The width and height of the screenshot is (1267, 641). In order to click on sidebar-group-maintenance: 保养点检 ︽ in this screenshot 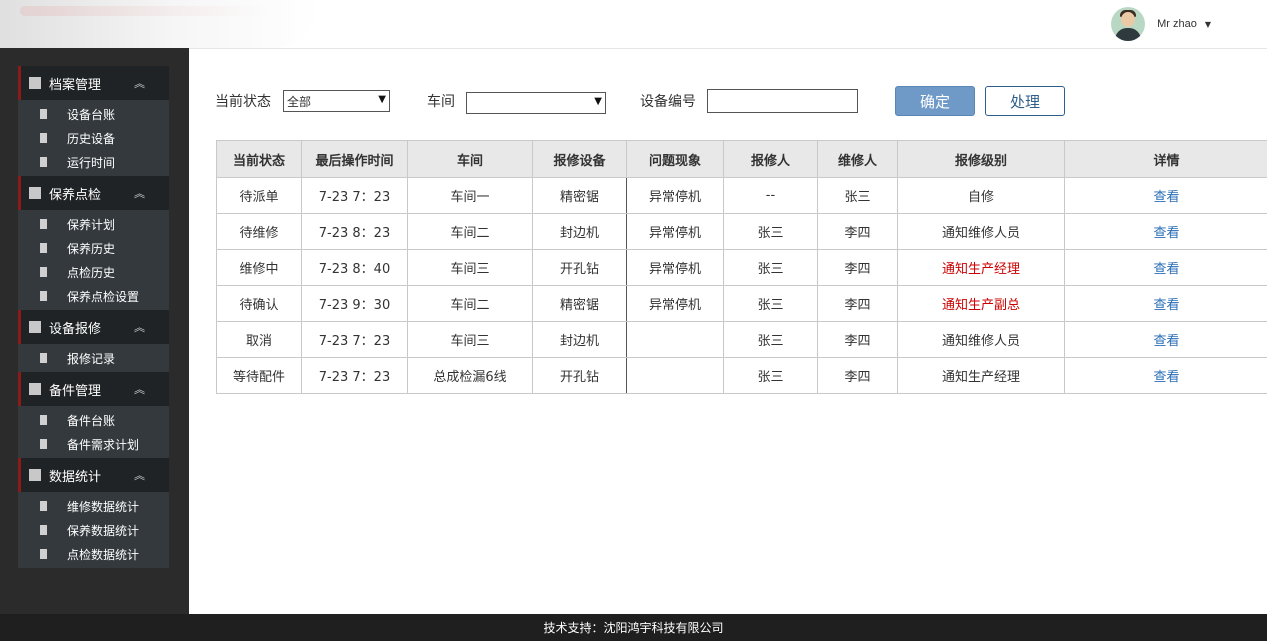, I will do `click(93, 193)`.